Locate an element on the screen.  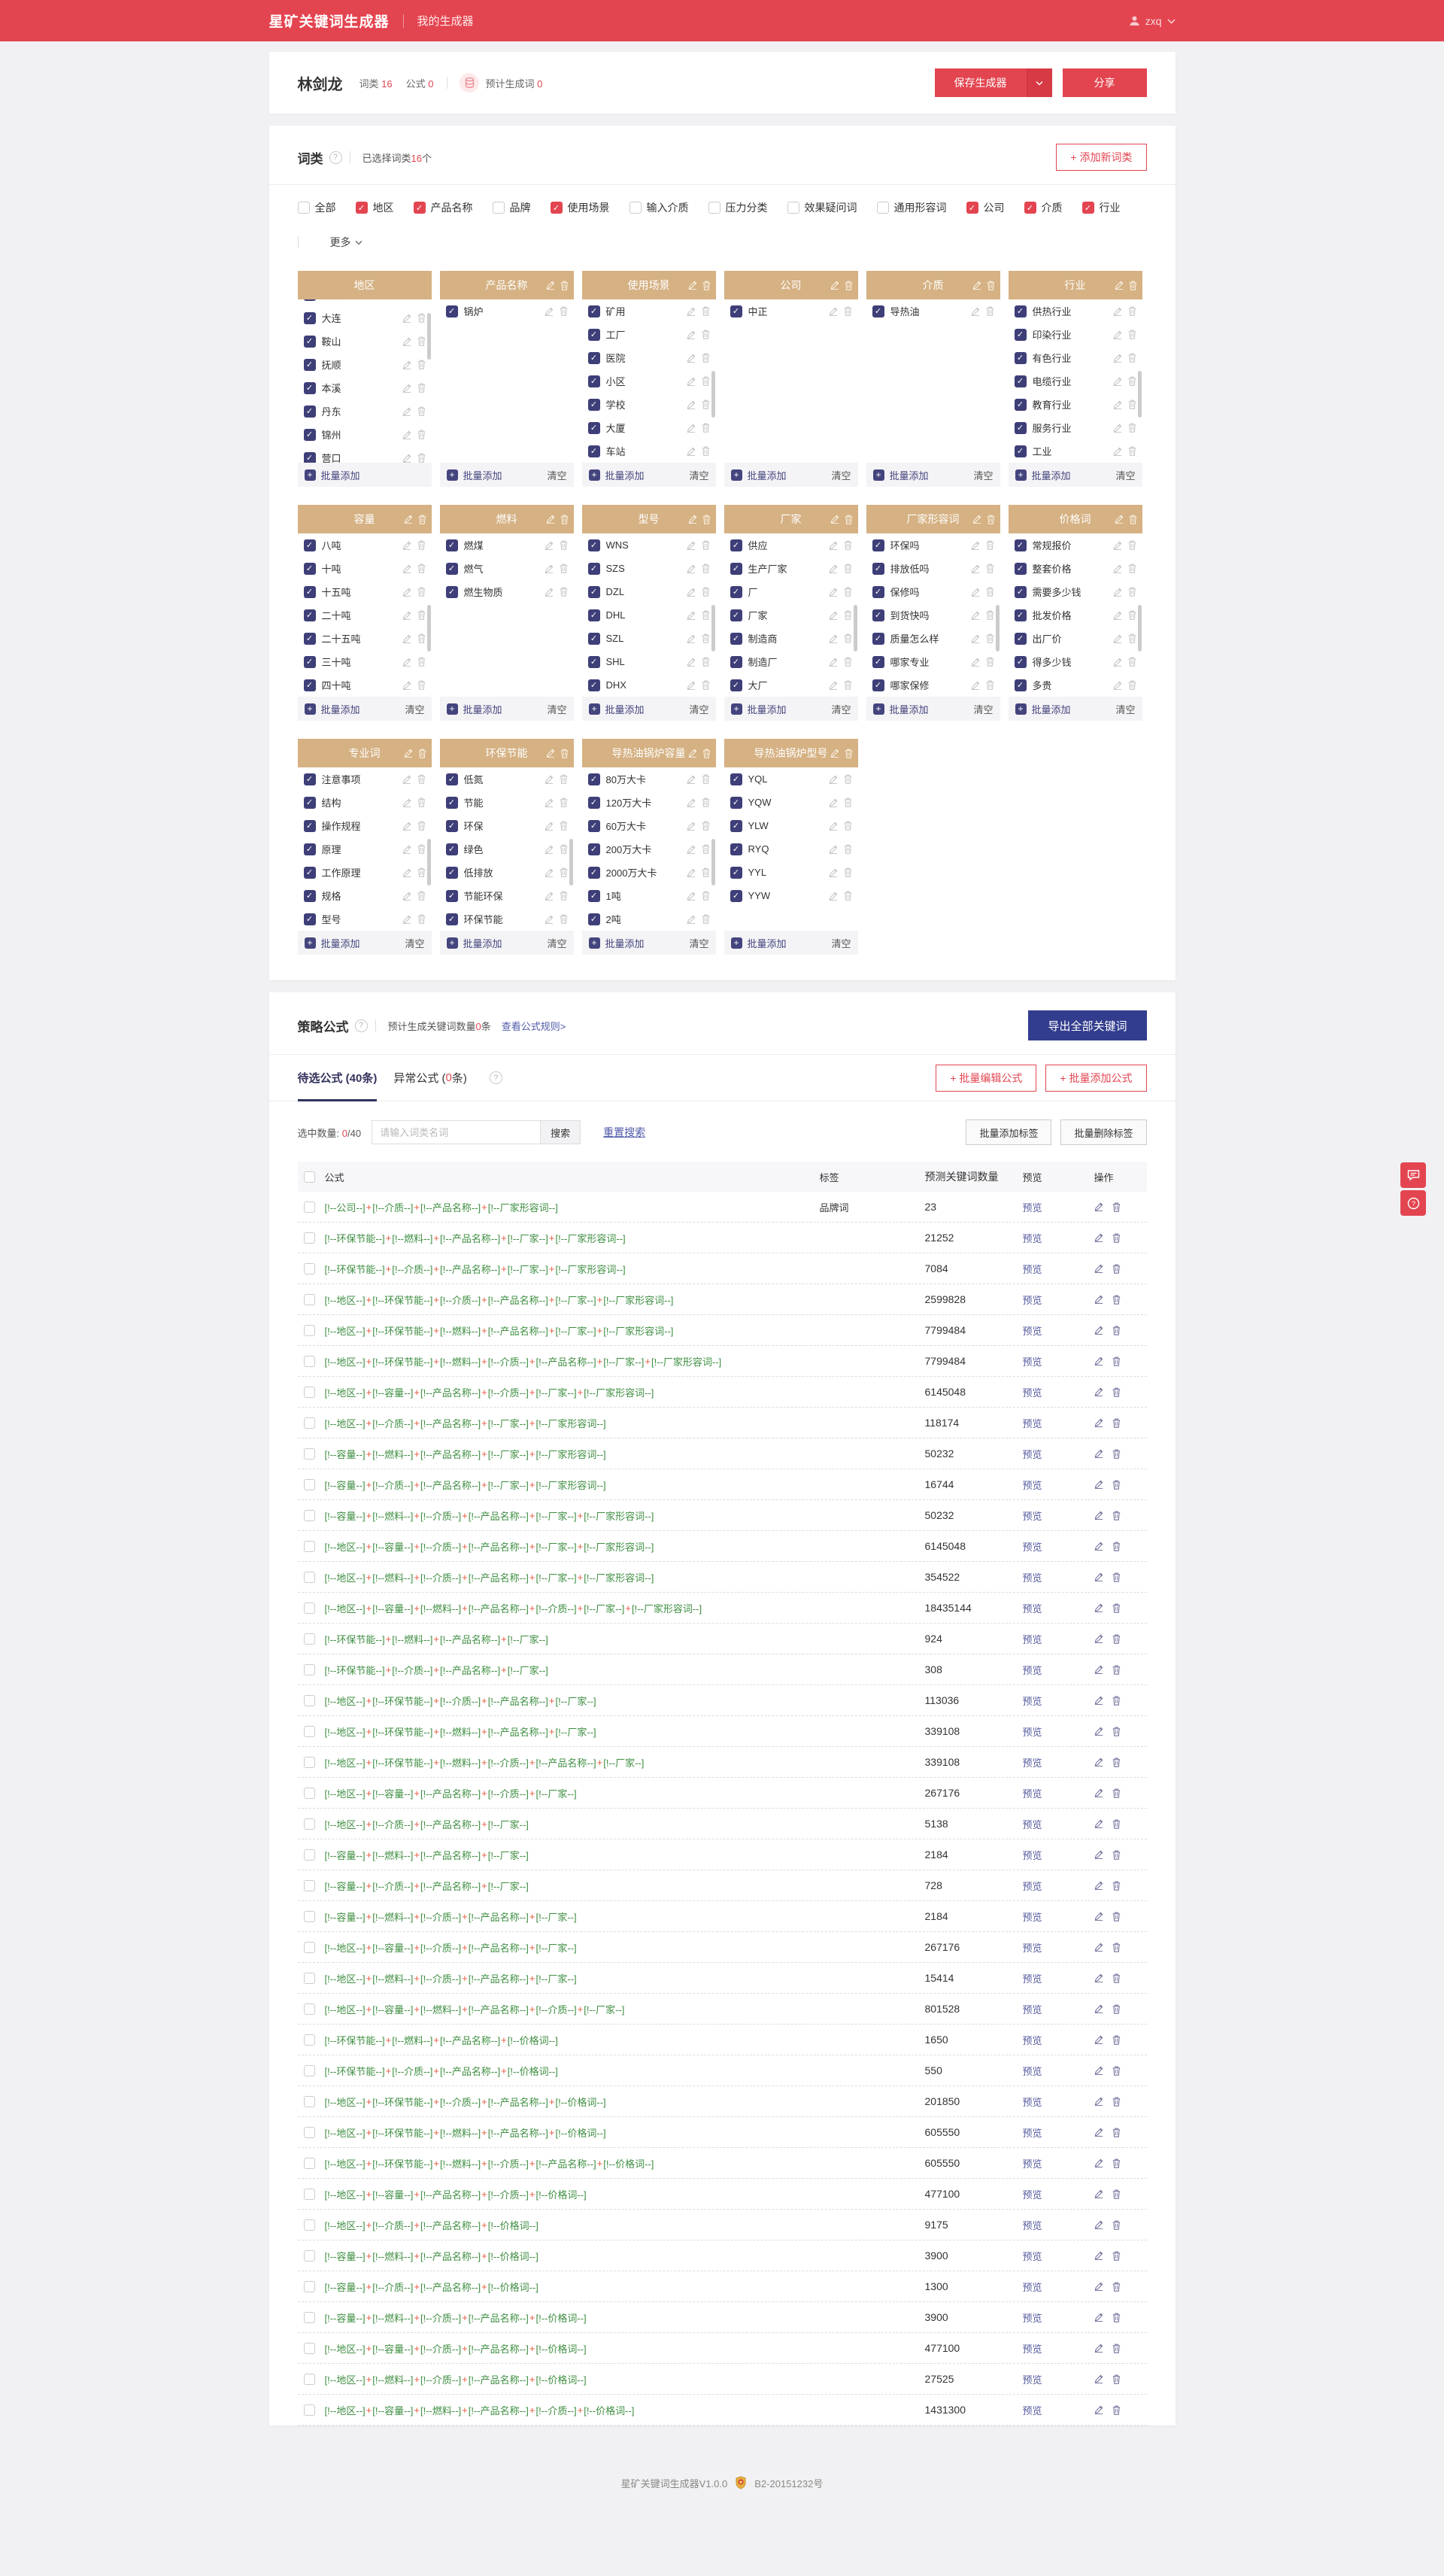
feedback-chat-button is located at coordinates (1413, 1175).